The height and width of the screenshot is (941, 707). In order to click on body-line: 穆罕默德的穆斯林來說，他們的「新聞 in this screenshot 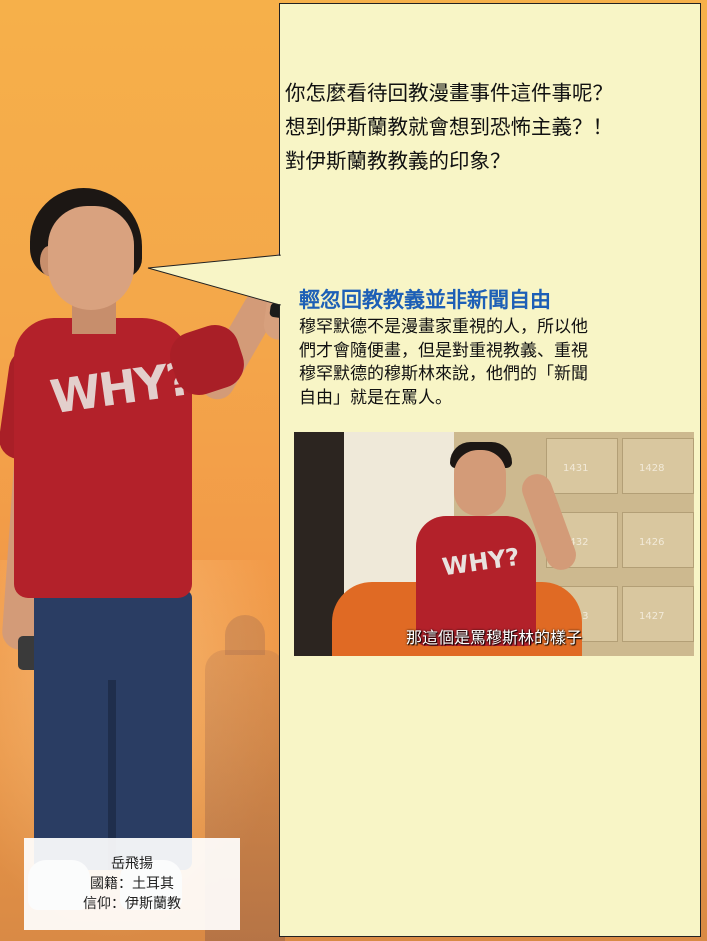, I will do `click(443, 374)`.